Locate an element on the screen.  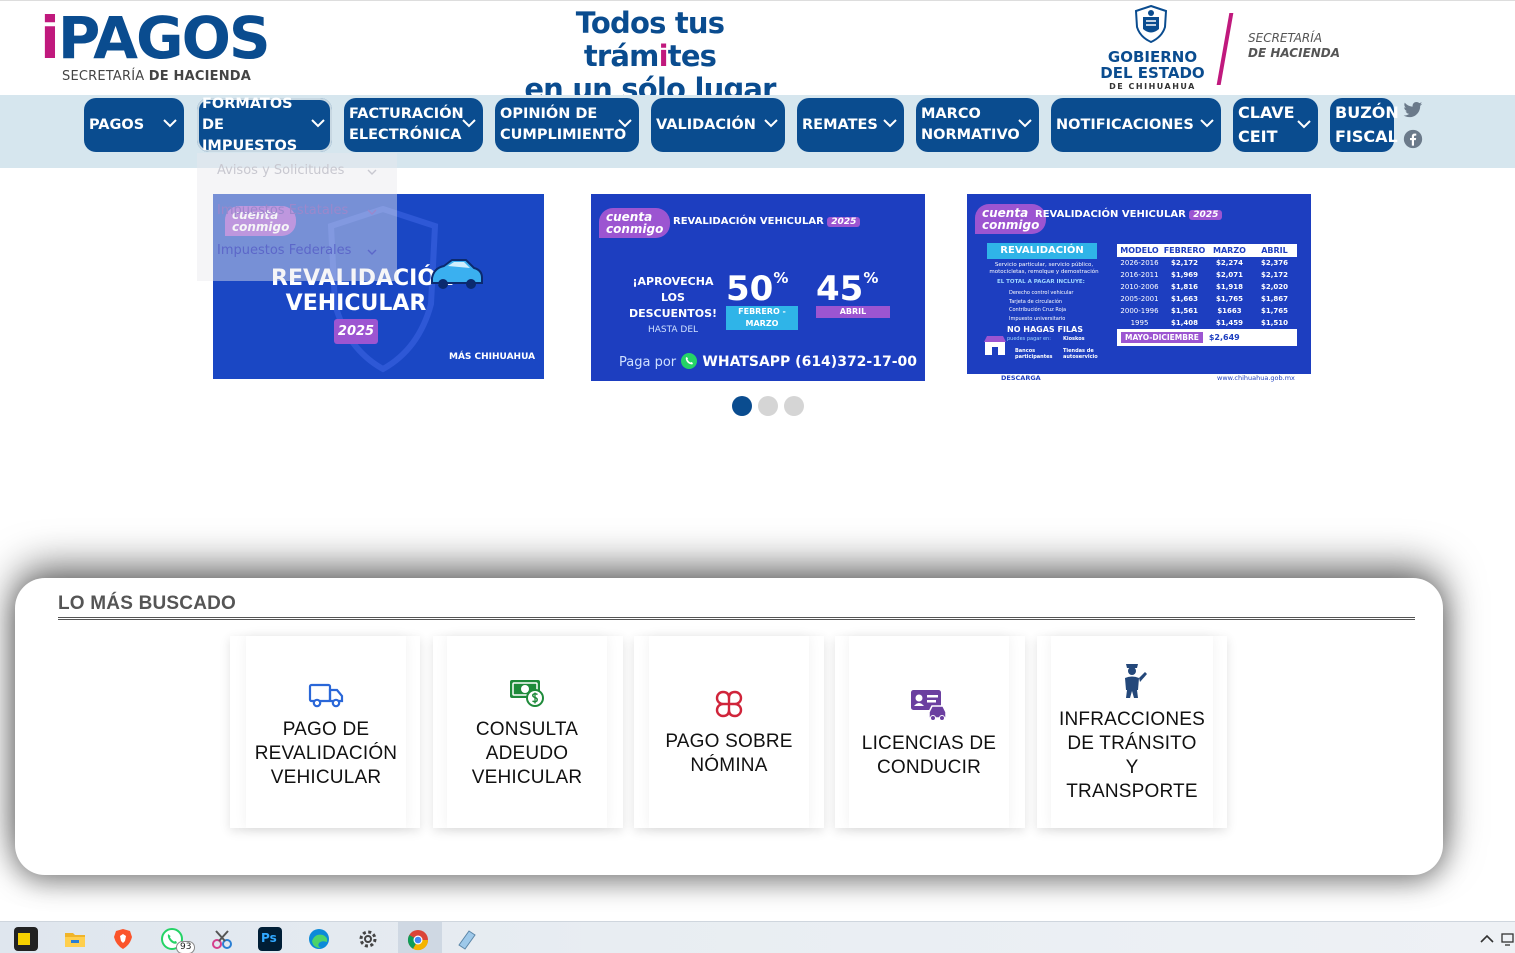
ipagos-logo: iPAGOS SECRETARÍA DE HACIENDA is located at coordinates (160, 49).